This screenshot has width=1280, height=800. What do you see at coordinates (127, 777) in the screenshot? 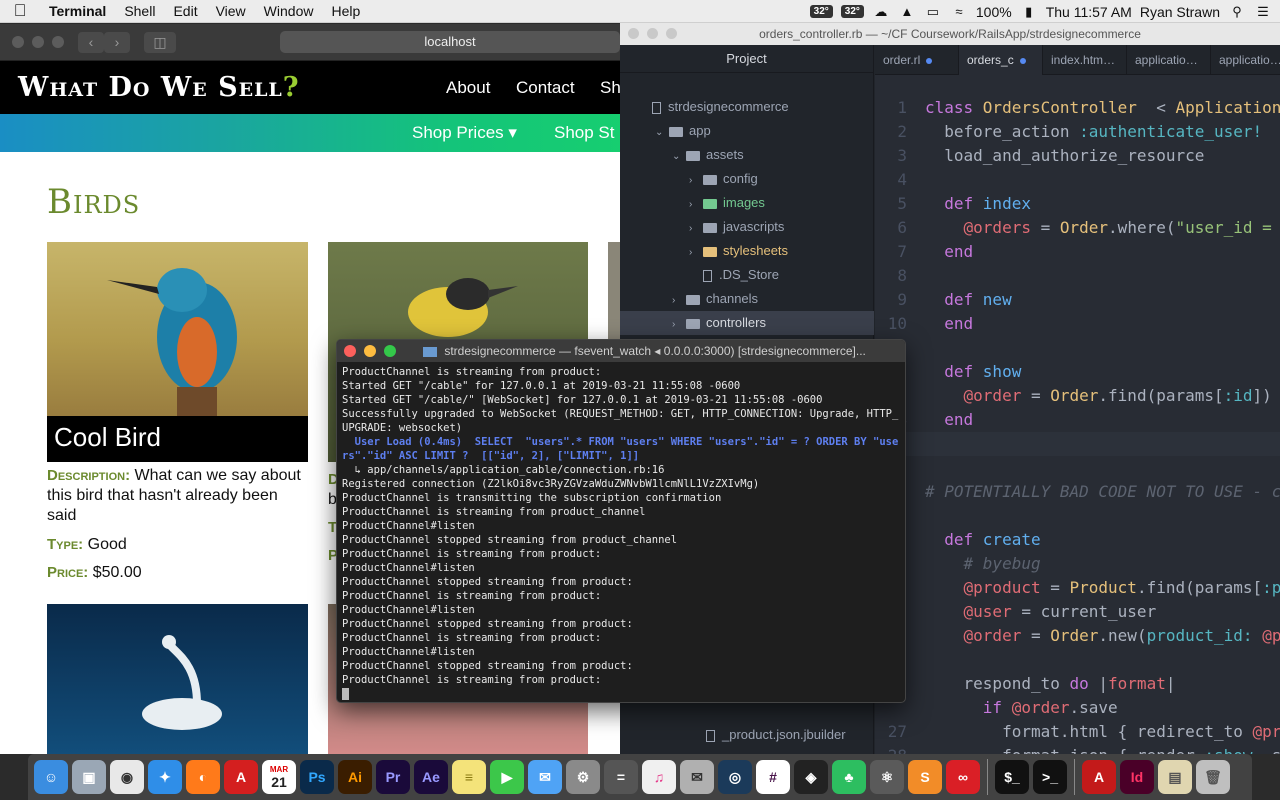
I see `dock-chrome-icon: ◉` at bounding box center [127, 777].